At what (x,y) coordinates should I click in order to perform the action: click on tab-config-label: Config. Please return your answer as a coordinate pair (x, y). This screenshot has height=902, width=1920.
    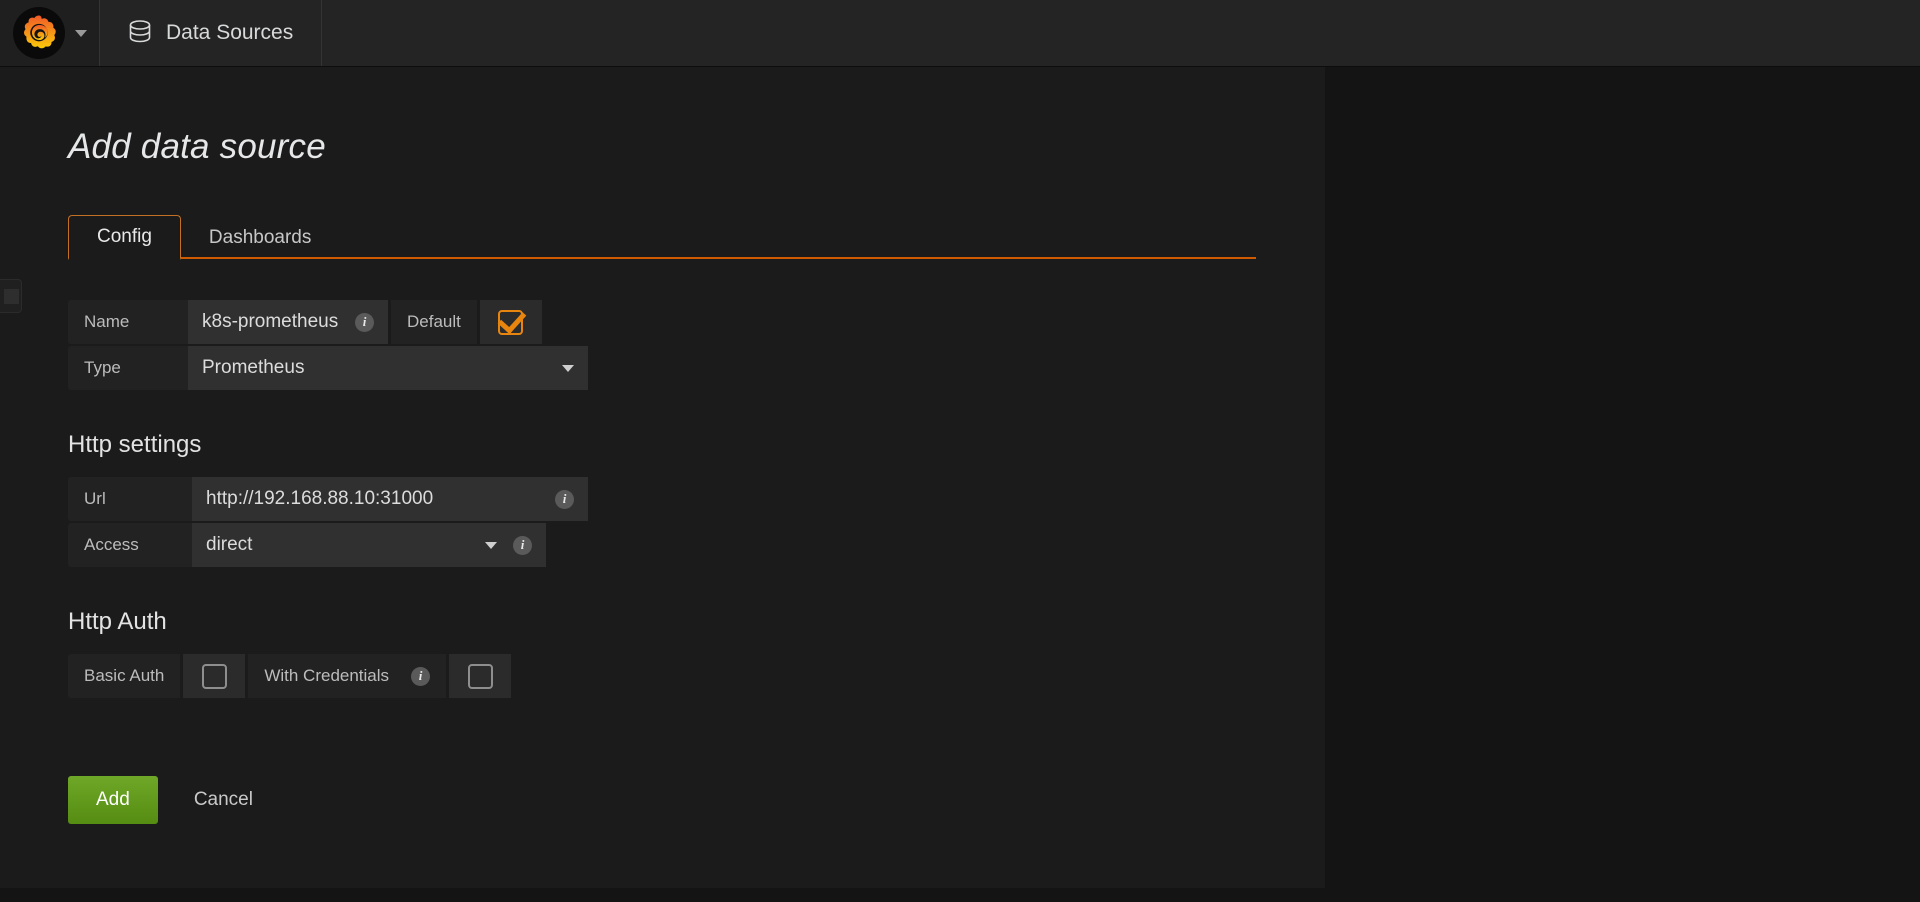
    Looking at the image, I should click on (124, 236).